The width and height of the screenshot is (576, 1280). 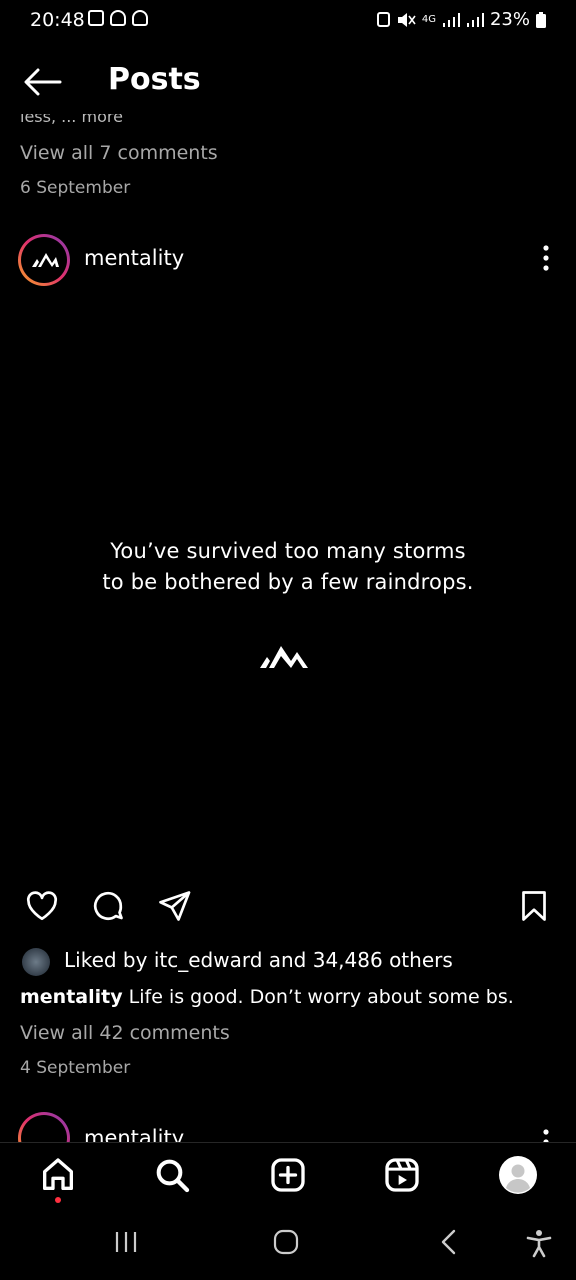 I want to click on post-header: mentality, so click(x=288, y=262).